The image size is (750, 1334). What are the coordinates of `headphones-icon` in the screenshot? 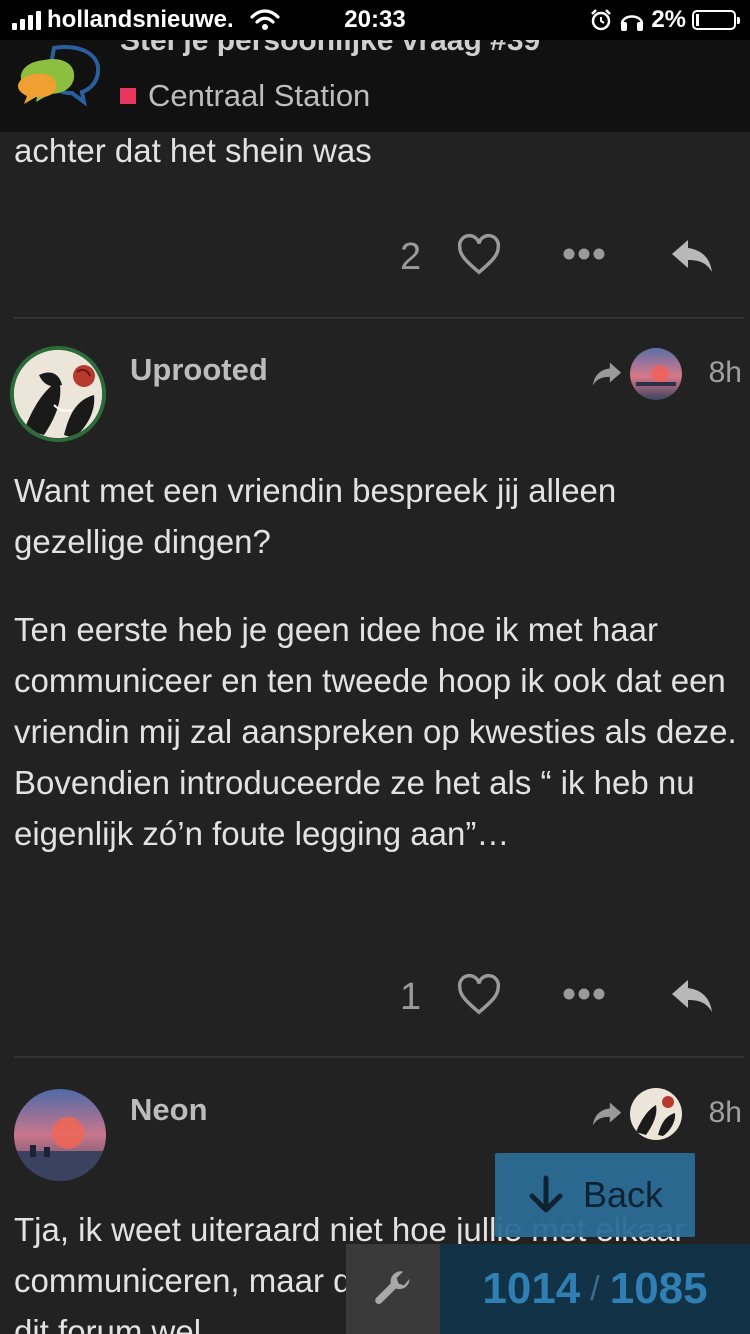 It's located at (632, 23).